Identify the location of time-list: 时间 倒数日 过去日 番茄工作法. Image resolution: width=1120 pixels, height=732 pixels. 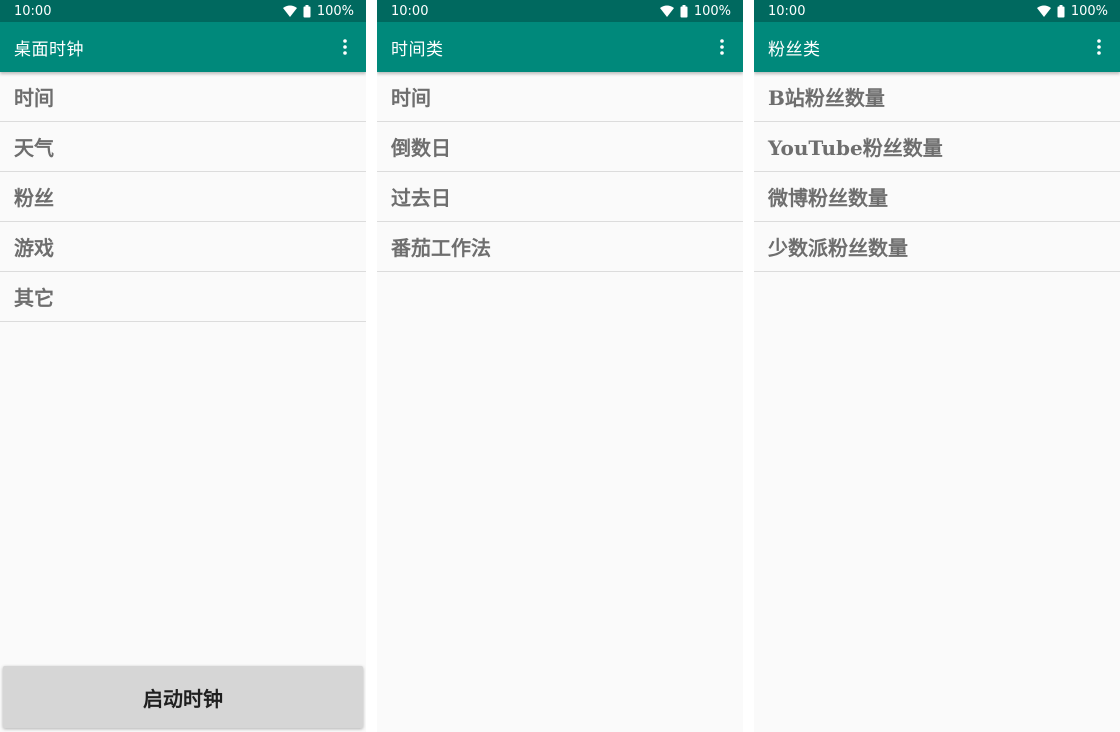
(560, 172).